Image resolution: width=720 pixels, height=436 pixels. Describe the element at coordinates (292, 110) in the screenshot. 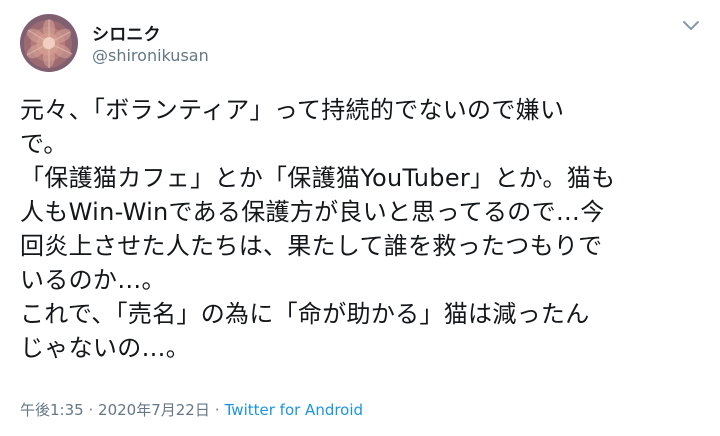

I see `tweet-text-line: 元々、「ボランティア」って持続的でないので嫌い` at that location.